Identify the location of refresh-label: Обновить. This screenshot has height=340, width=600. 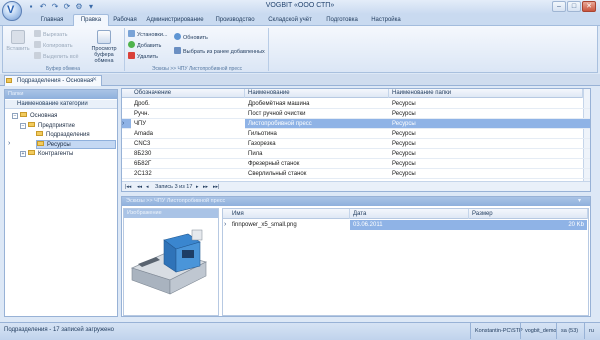
(195, 38).